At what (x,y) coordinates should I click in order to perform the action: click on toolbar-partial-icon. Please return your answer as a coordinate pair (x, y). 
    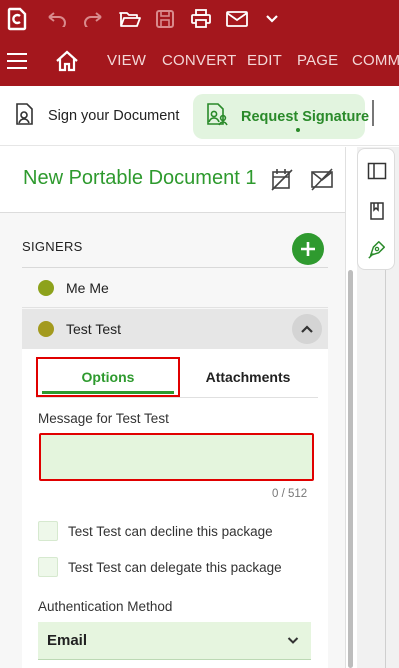
    Looking at the image, I should click on (373, 113).